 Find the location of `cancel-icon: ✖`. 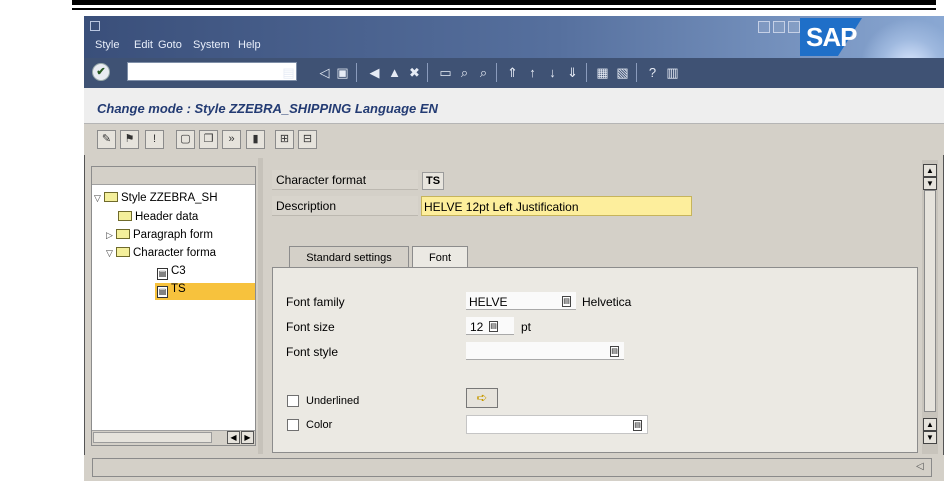

cancel-icon: ✖ is located at coordinates (414, 72).